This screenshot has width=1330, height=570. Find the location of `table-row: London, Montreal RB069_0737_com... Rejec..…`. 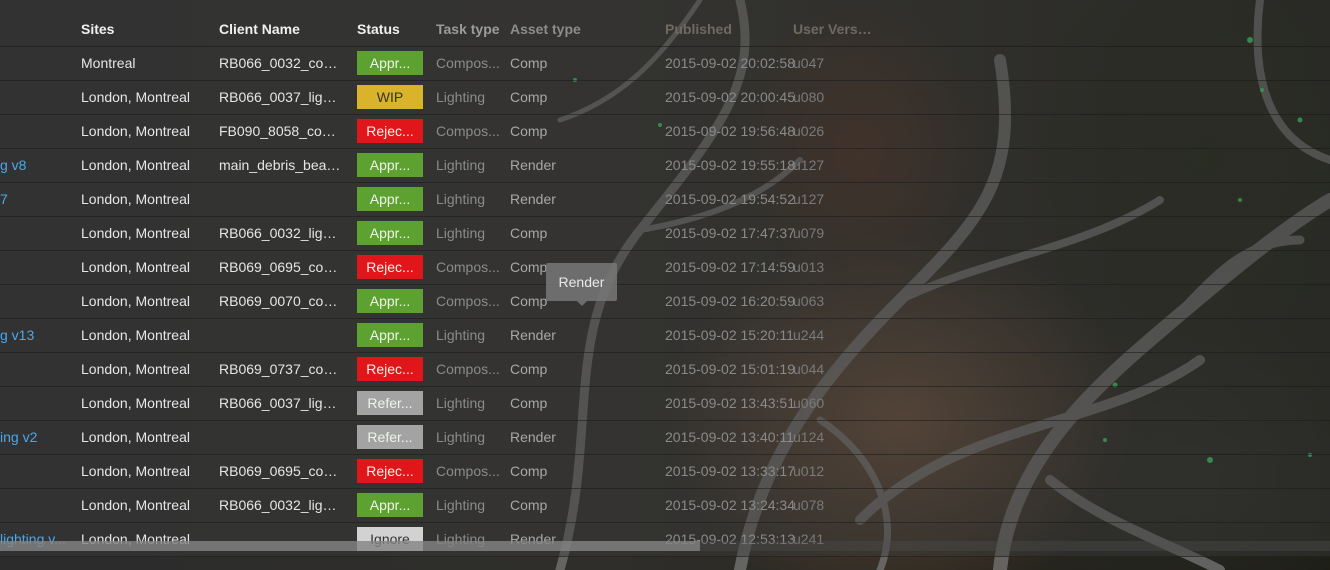

table-row: London, Montreal RB069_0737_com... Rejec..… is located at coordinates (665, 370).